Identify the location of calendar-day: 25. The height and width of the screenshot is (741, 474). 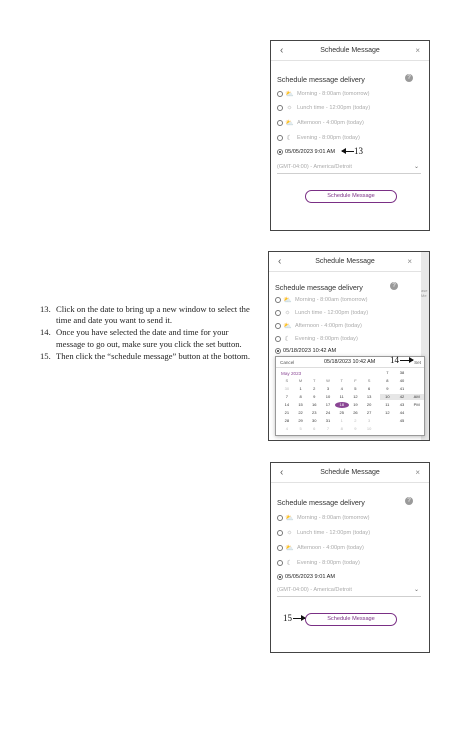
(342, 413).